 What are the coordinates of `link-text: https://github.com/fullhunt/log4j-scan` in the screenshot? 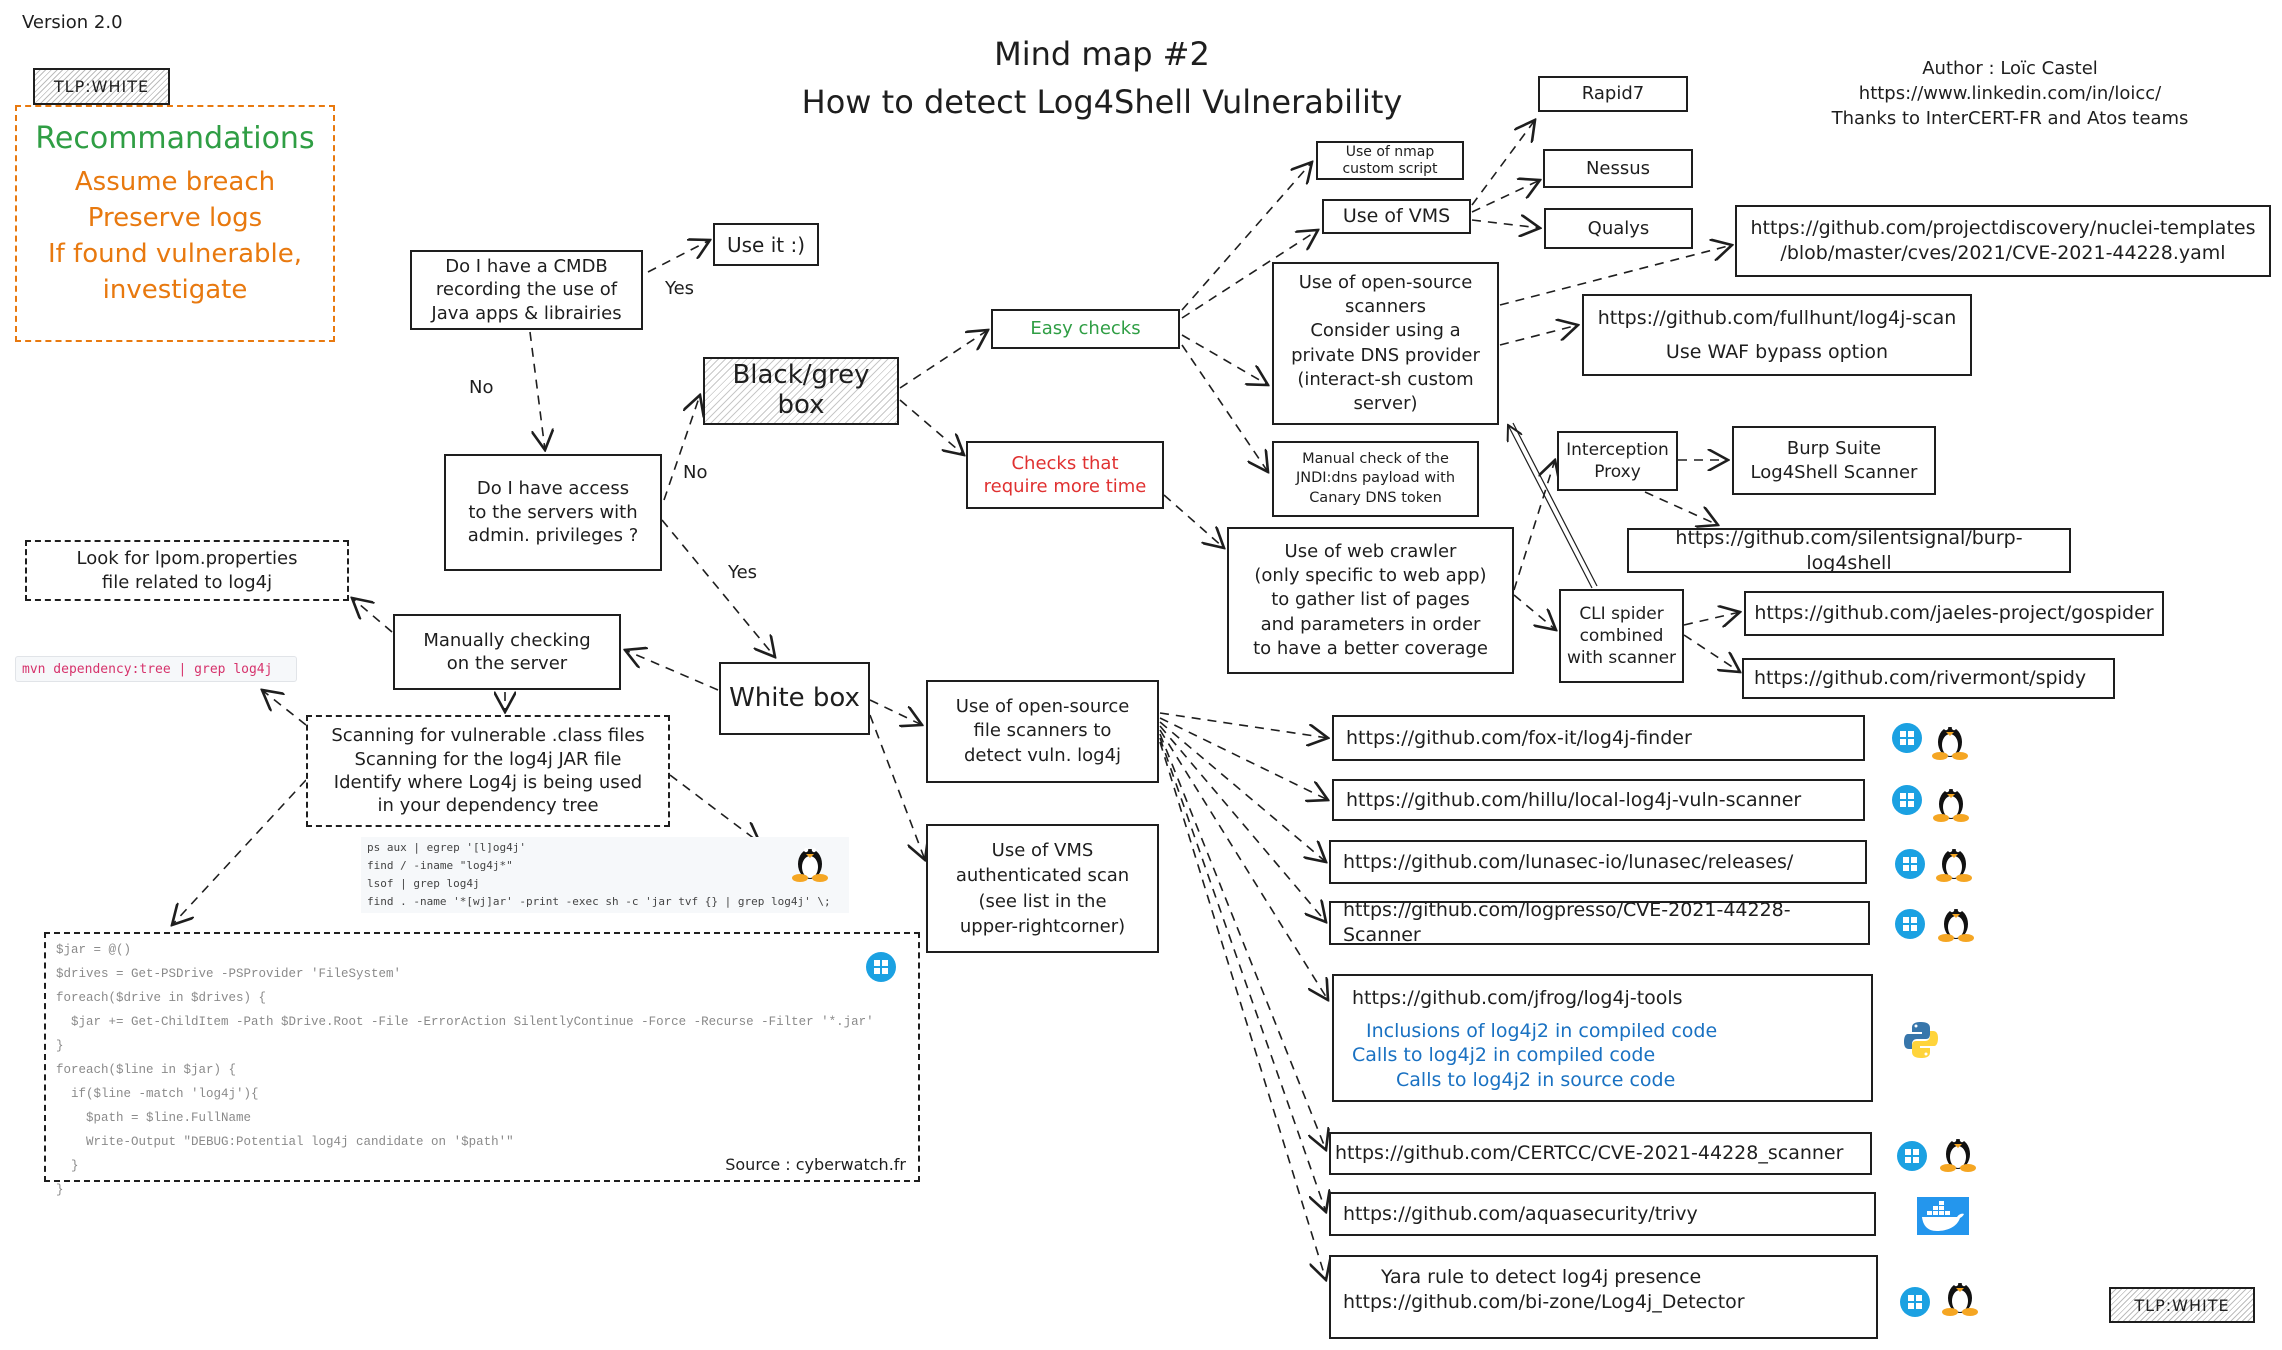 It's located at (1777, 318).